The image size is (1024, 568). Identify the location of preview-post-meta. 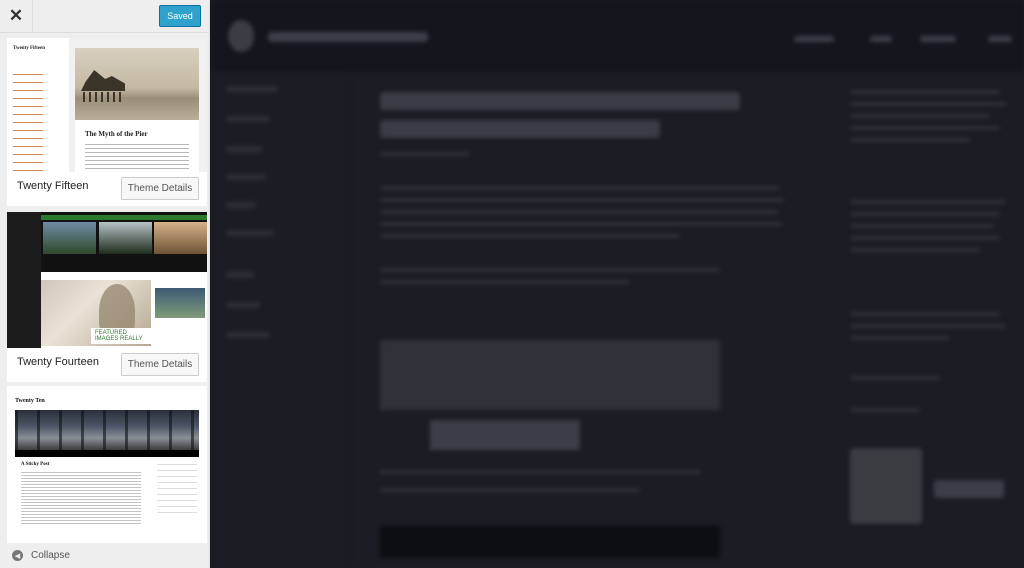
(425, 154).